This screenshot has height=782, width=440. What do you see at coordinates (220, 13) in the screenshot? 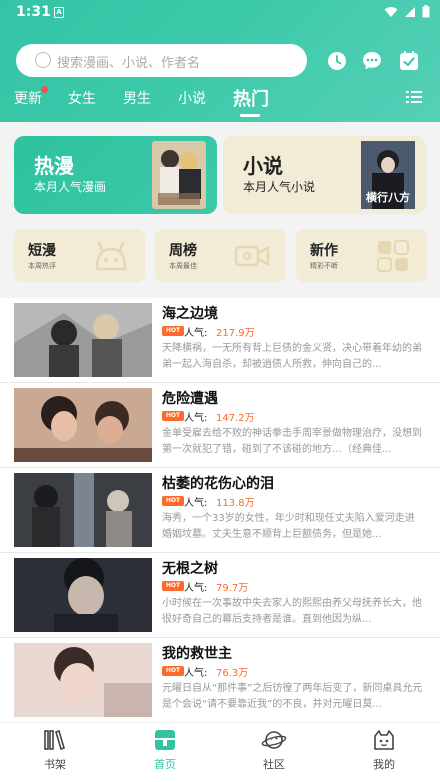
I see `status-bar: 1:31 A` at bounding box center [220, 13].